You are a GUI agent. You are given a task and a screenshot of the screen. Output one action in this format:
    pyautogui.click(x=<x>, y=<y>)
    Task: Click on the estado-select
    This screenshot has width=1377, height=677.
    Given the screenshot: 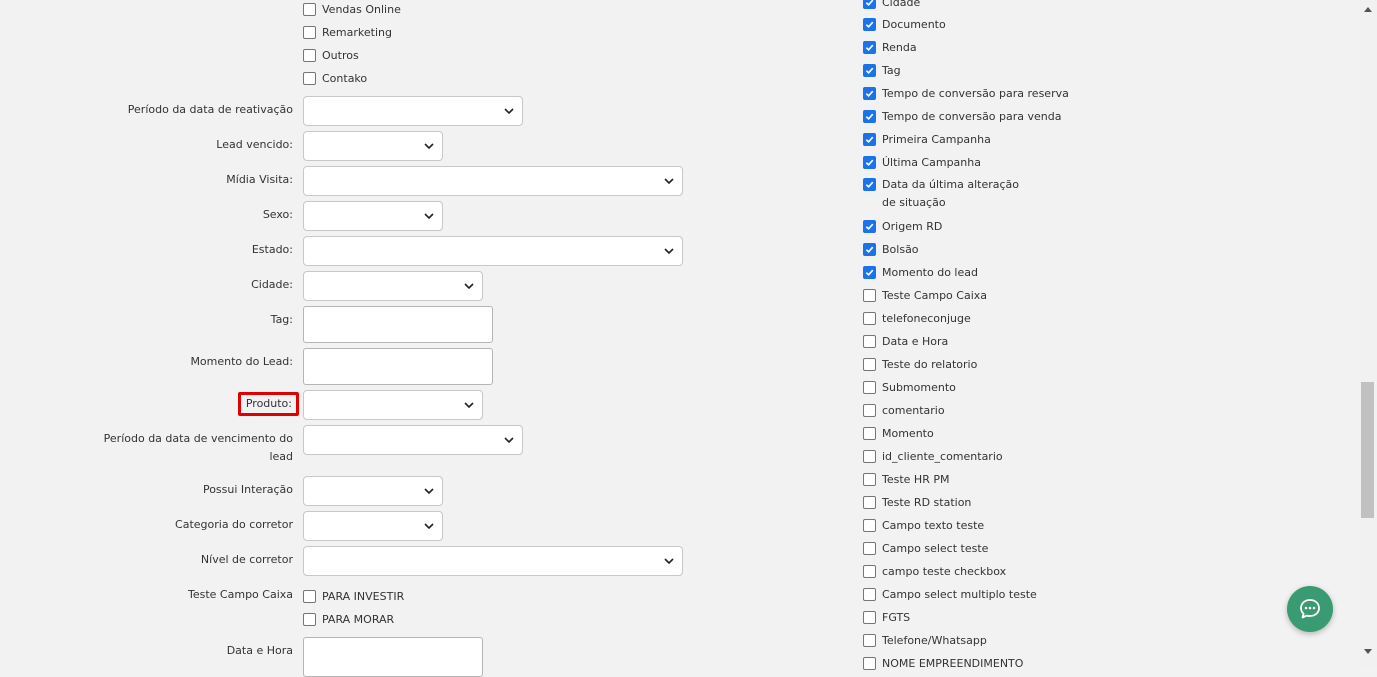 What is the action you would take?
    pyautogui.click(x=493, y=251)
    